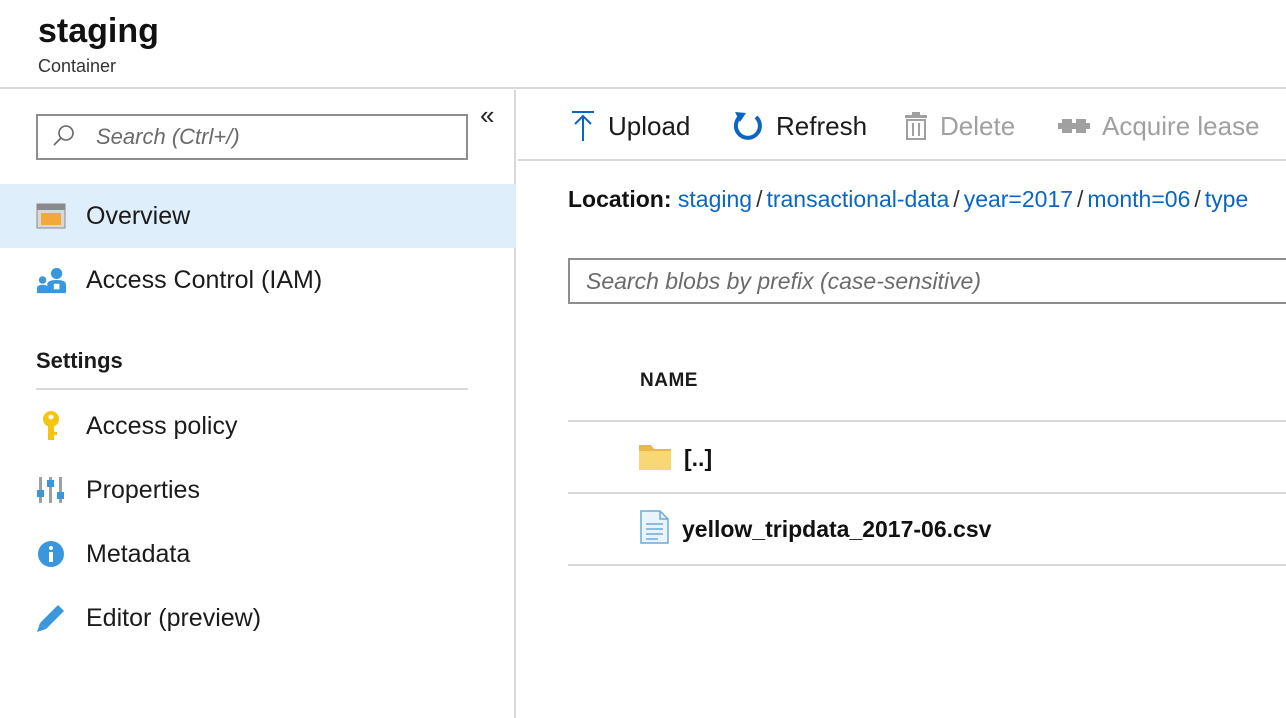 Image resolution: width=1286 pixels, height=718 pixels. Describe the element at coordinates (837, 528) in the screenshot. I see `row-name: yellow_tripdata_2017-06.csv` at that location.